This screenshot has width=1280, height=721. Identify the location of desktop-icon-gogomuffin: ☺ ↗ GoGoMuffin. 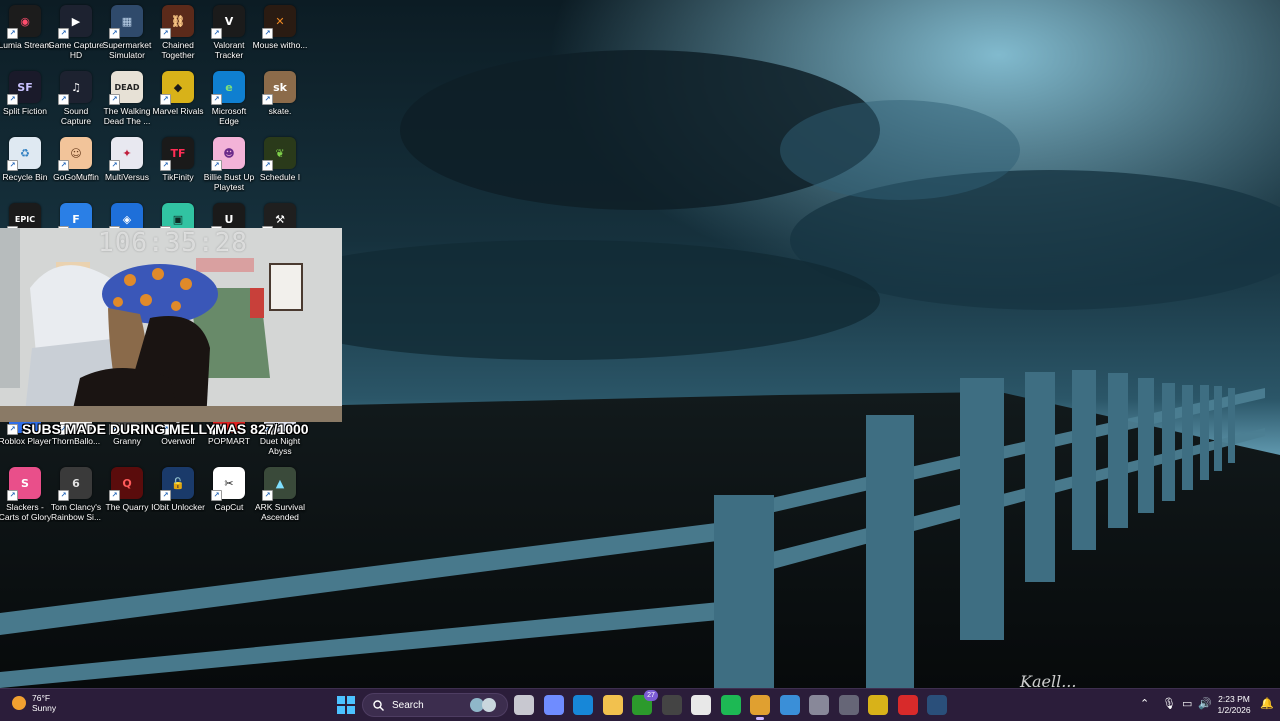
(76, 170).